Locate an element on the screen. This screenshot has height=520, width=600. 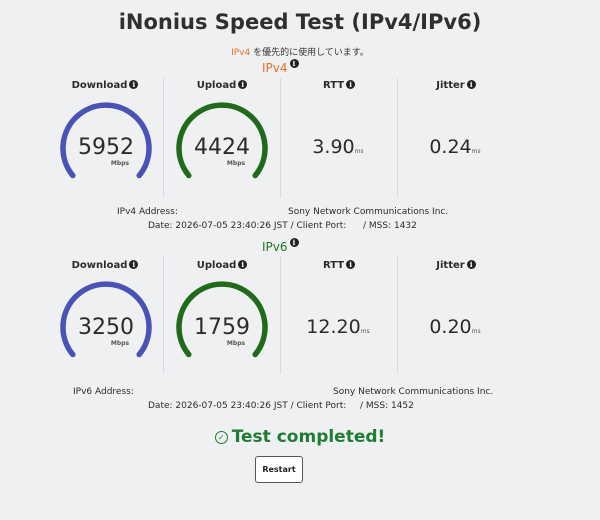
ipv6-jitter-header: Jitter i is located at coordinates (456, 265).